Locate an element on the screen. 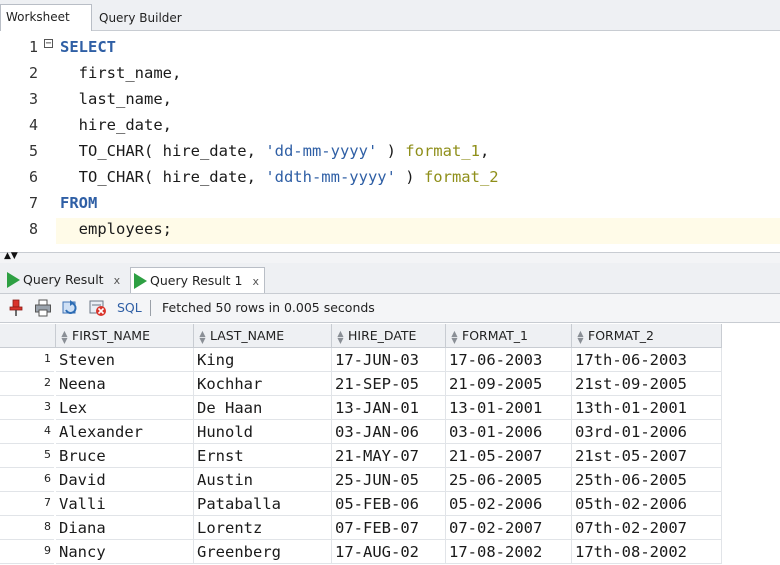 The height and width of the screenshot is (565, 780). table-cell: Nancy is located at coordinates (125, 552).